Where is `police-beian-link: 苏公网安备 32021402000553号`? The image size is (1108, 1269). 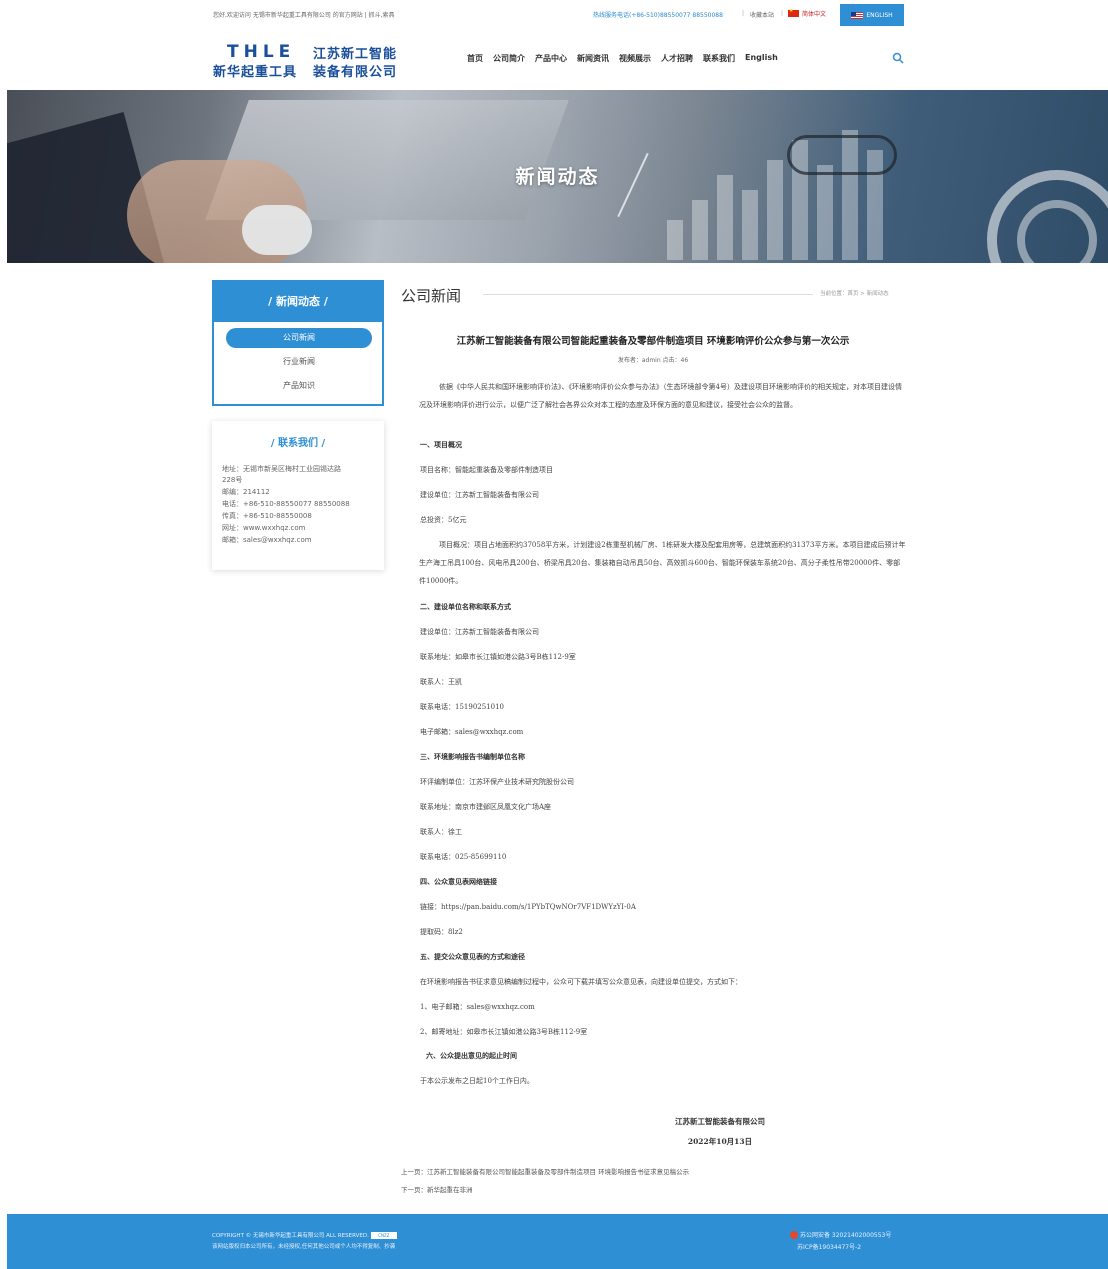
police-beian-link: 苏公网安备 32021402000553号 is located at coordinates (840, 1234).